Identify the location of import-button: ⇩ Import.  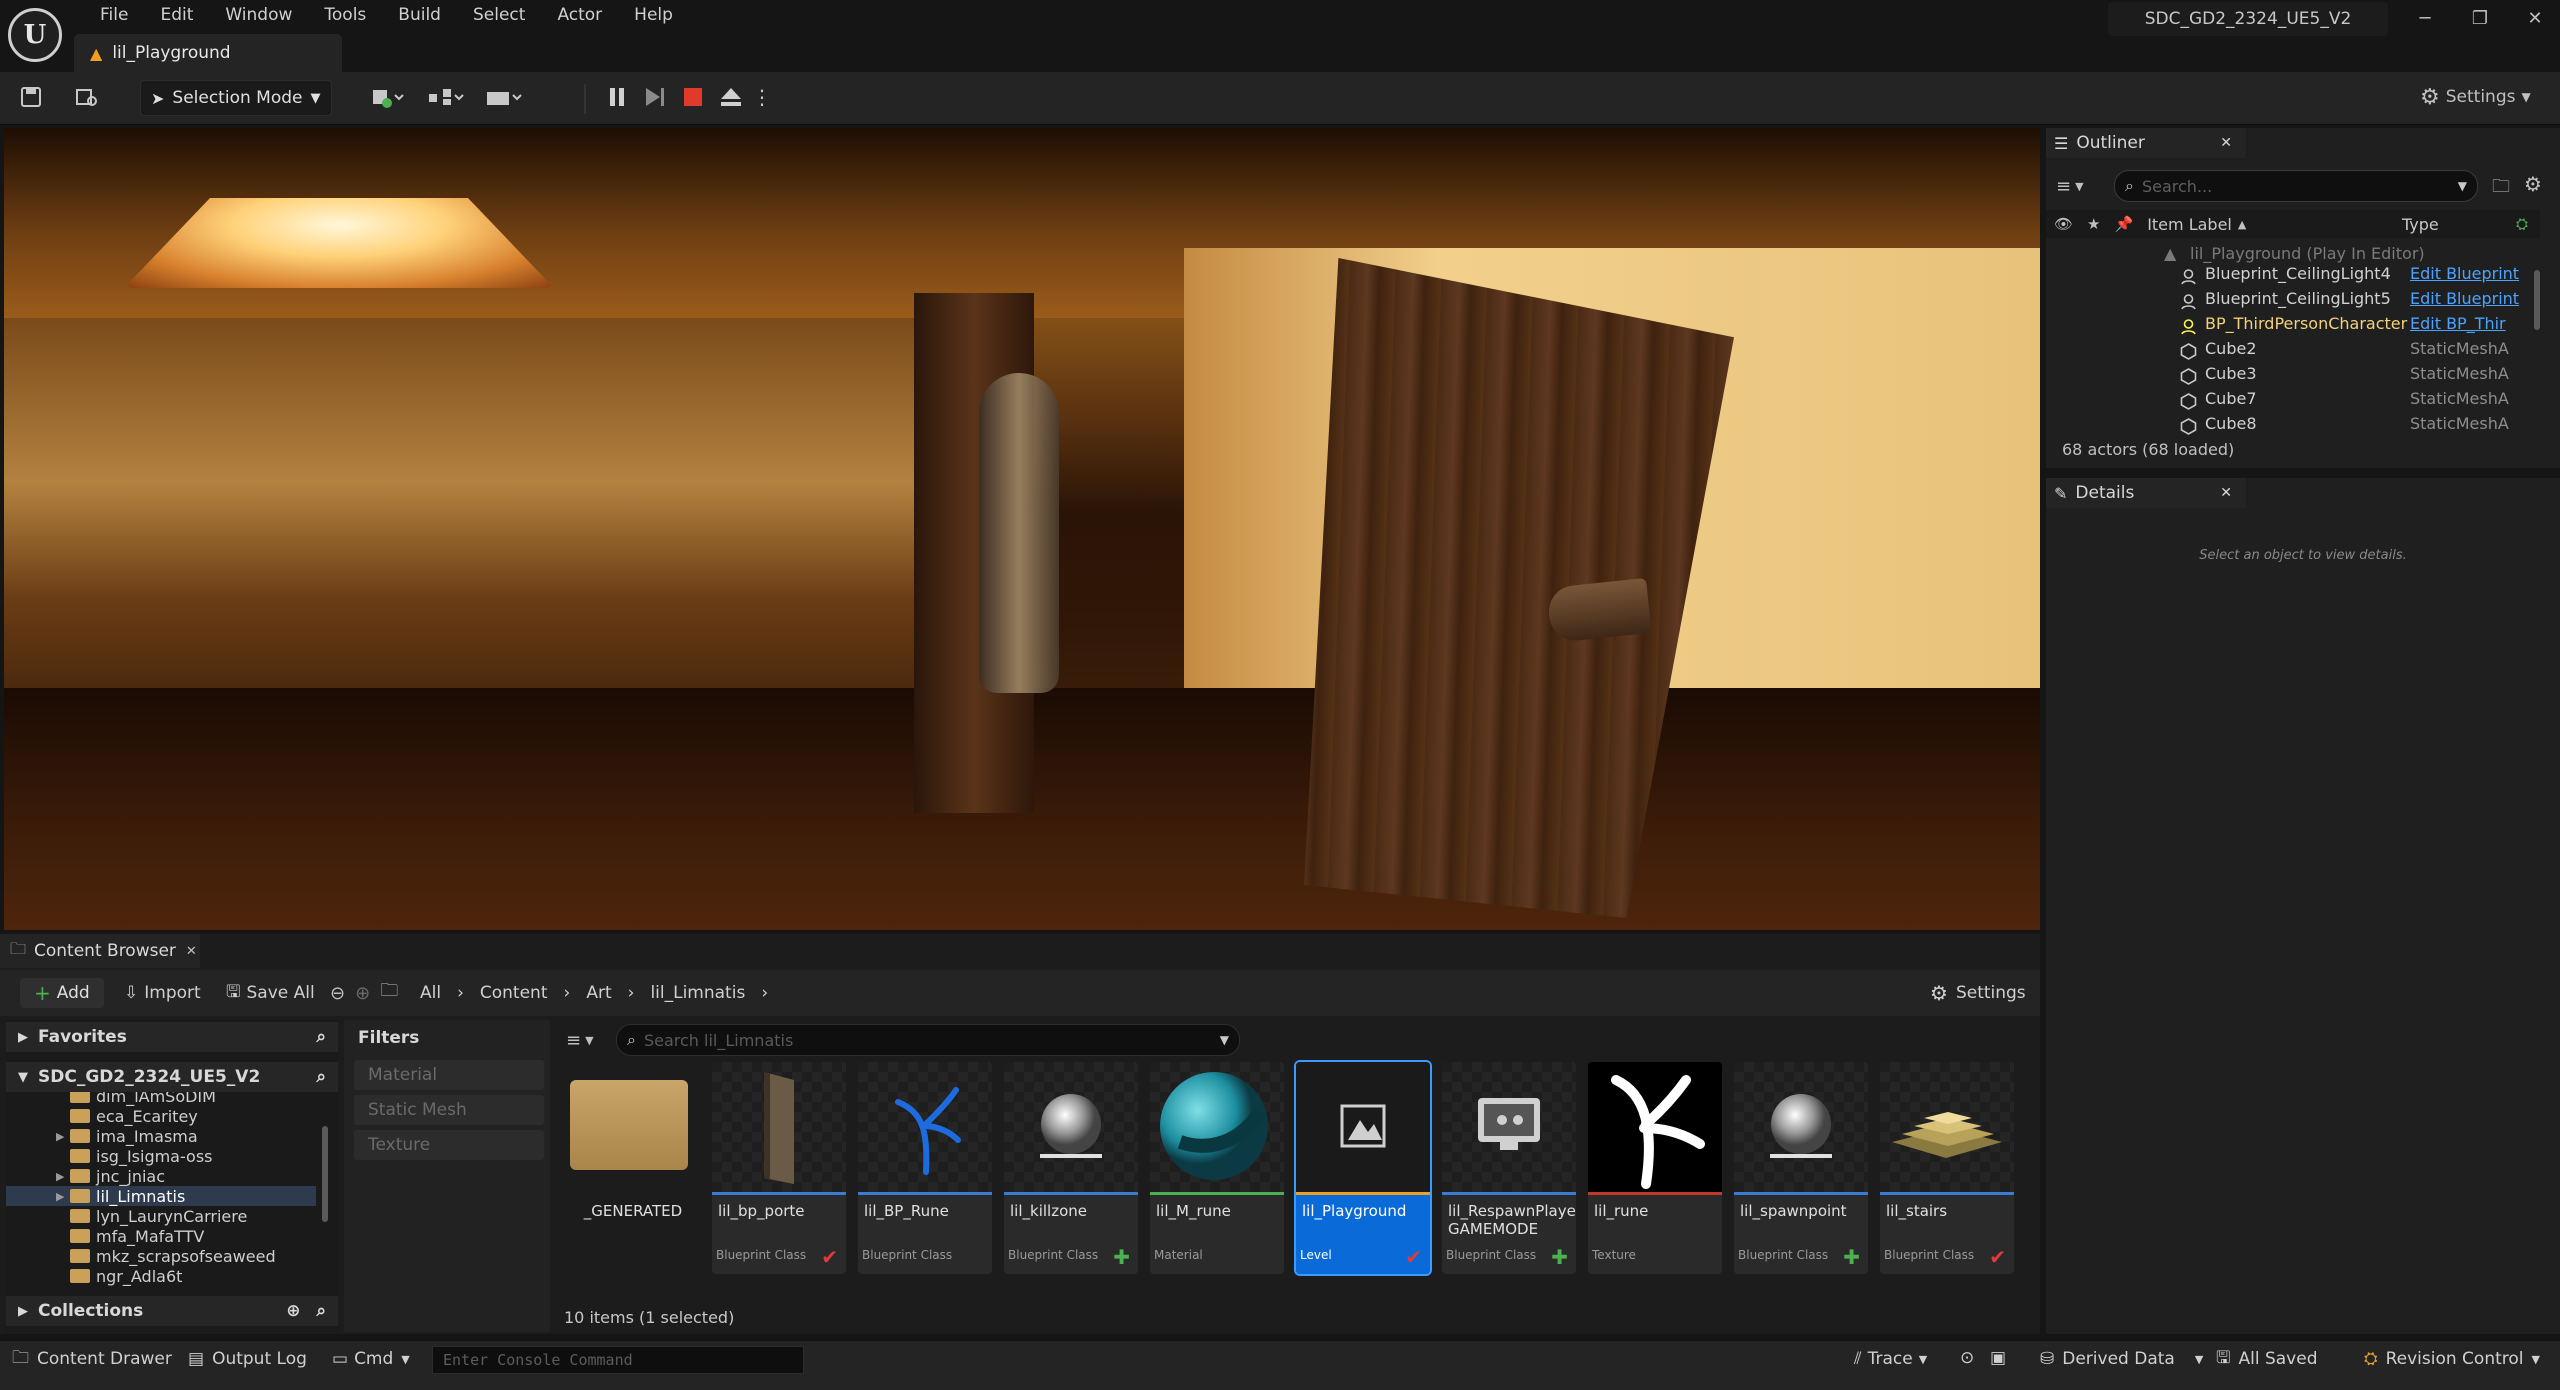
(162, 993).